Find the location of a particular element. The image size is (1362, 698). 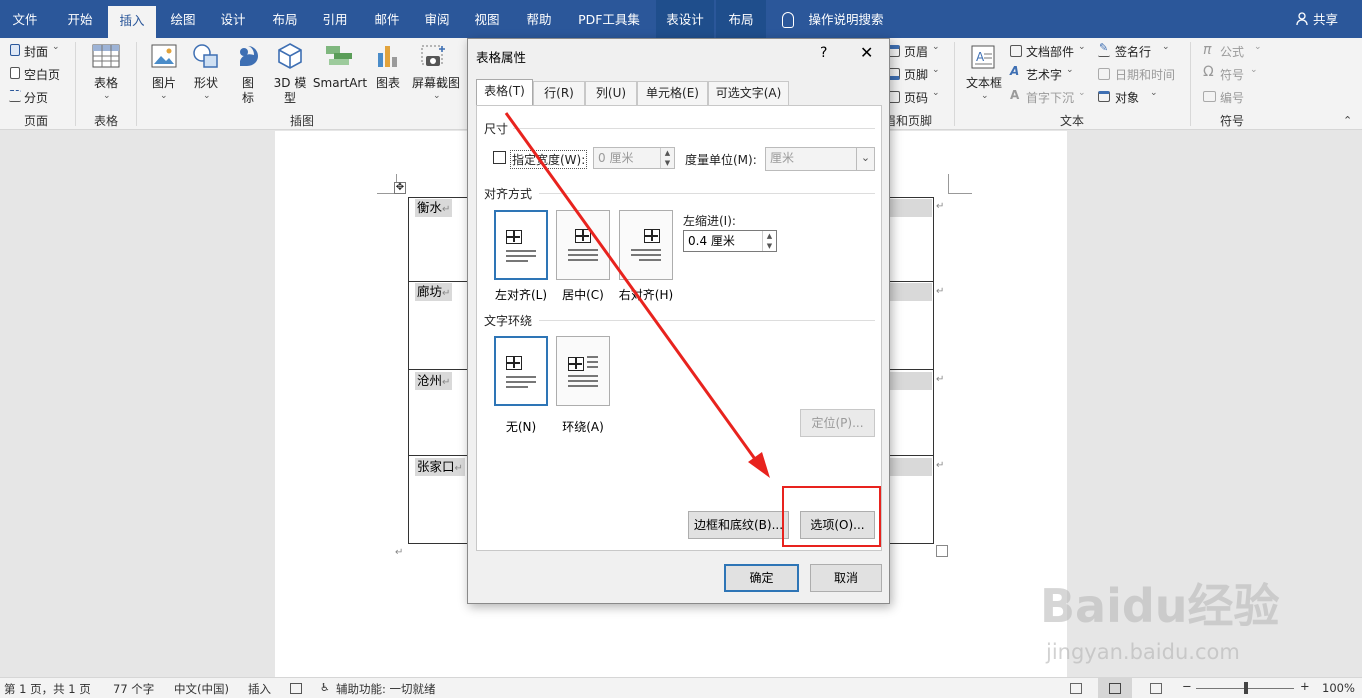

zoom-out-icon: − is located at coordinates (1187, 686).